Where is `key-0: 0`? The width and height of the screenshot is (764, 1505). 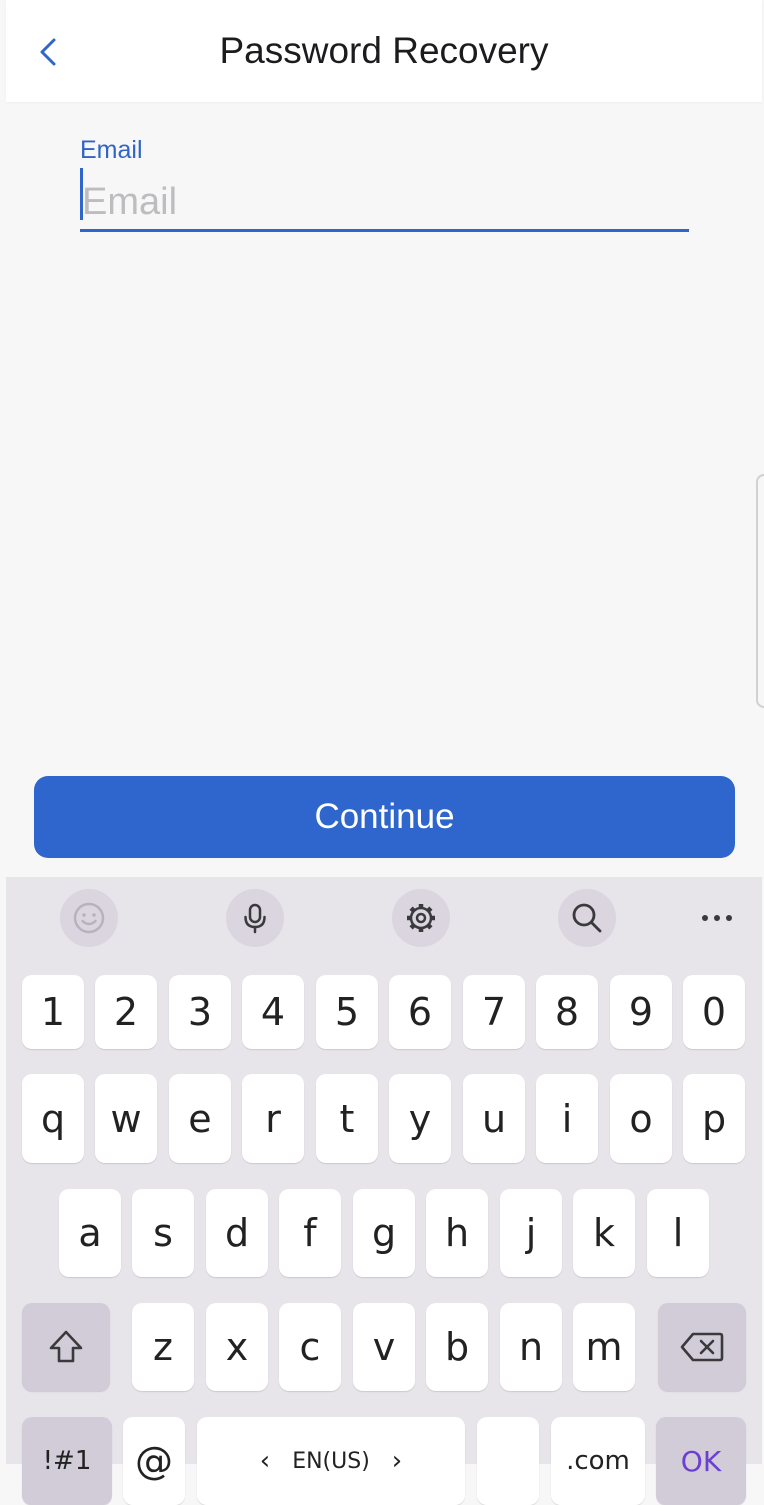
key-0: 0 is located at coordinates (714, 1012).